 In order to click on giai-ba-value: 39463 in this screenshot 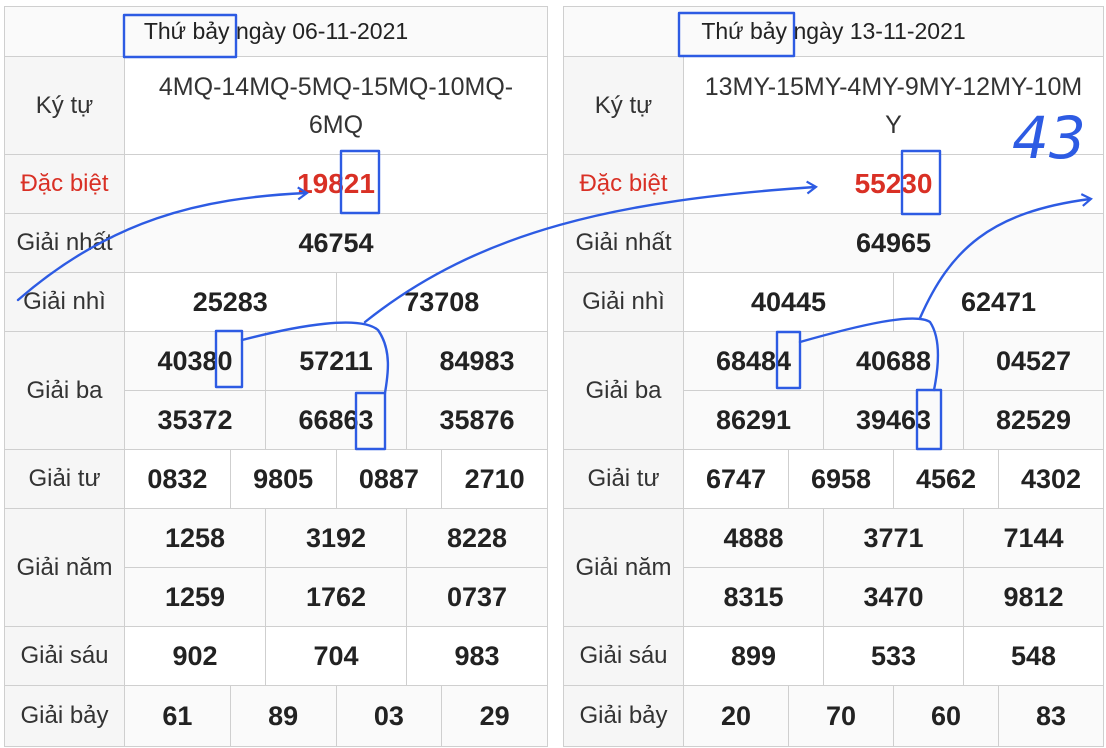, I will do `click(893, 420)`.